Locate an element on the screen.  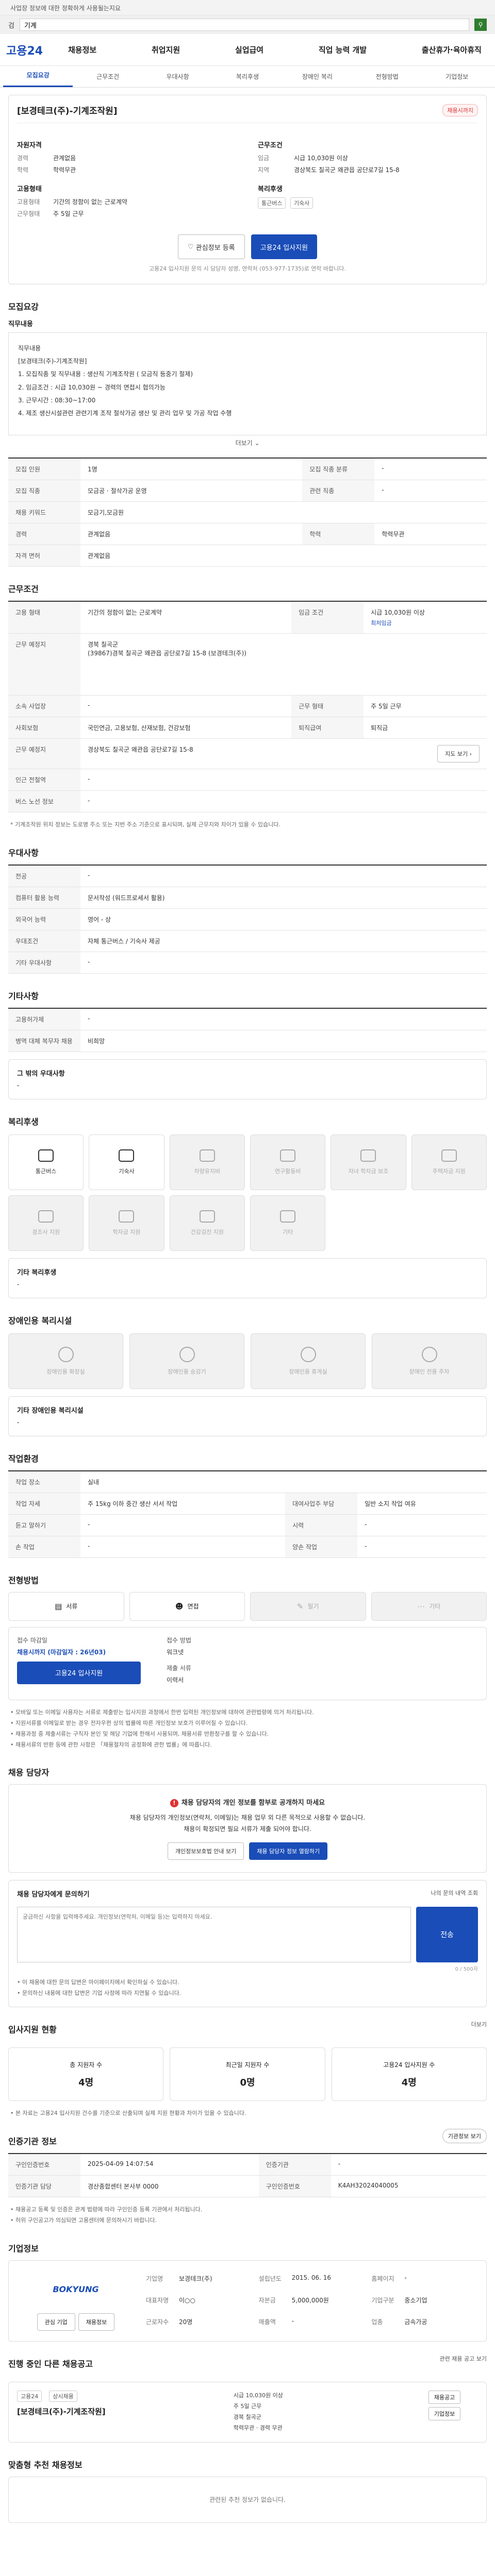
work-condition-heading: 근무조건 is located at coordinates (270, 145).